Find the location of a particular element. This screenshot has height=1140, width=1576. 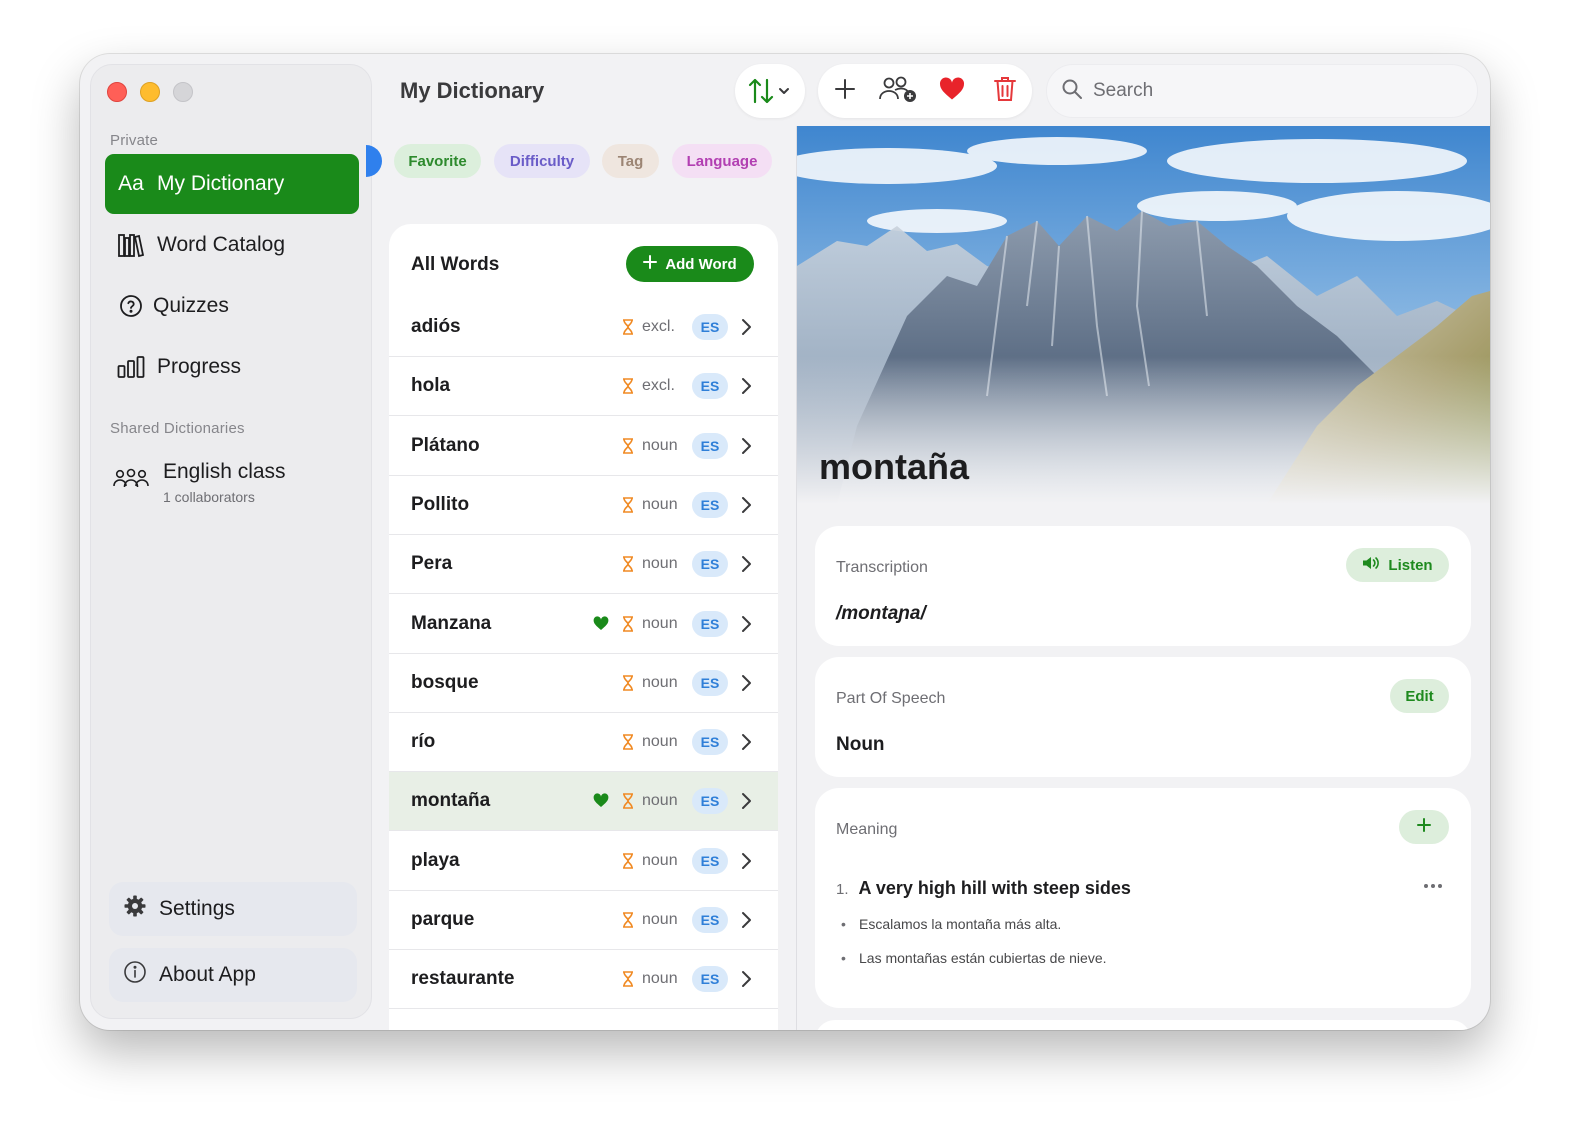

group-icon is located at coordinates (131, 480).